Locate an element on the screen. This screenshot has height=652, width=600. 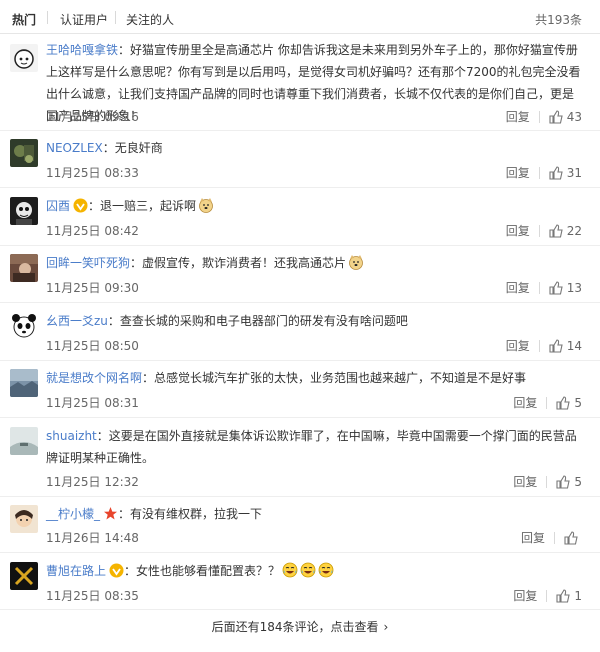
like-button: 13 is located at coordinates (565, 288).